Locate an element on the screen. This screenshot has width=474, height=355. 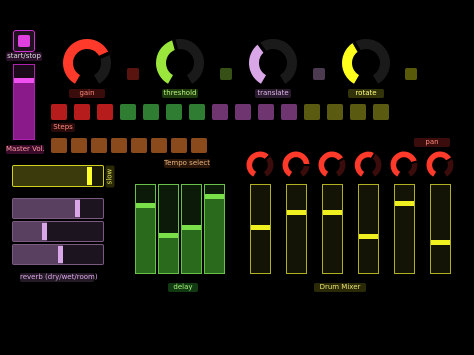
slow-fill is located at coordinates (53, 176).